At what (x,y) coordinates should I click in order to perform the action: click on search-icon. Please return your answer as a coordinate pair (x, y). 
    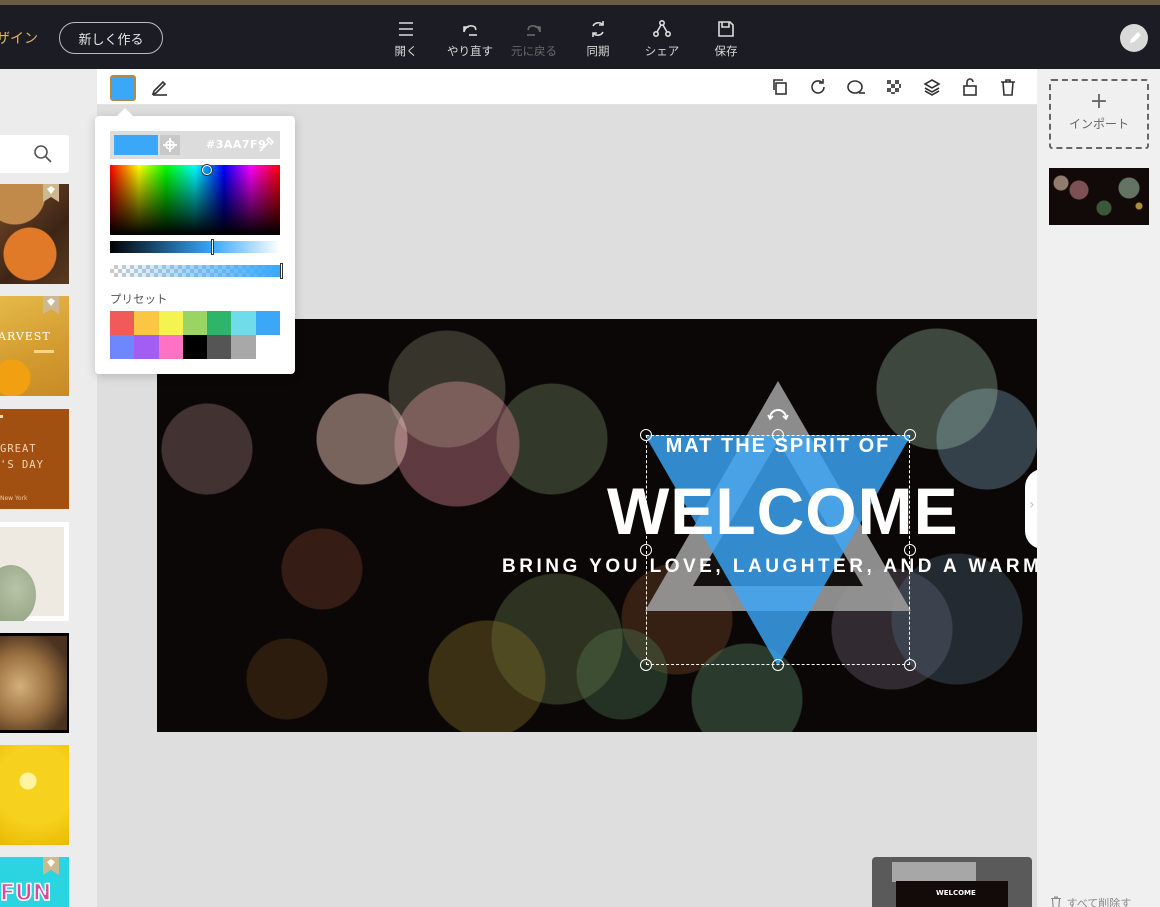
    Looking at the image, I should click on (43, 154).